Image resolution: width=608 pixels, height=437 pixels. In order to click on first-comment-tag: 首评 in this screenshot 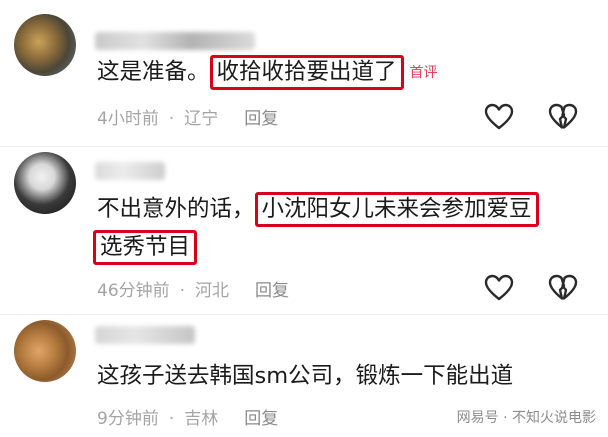, I will do `click(423, 72)`.